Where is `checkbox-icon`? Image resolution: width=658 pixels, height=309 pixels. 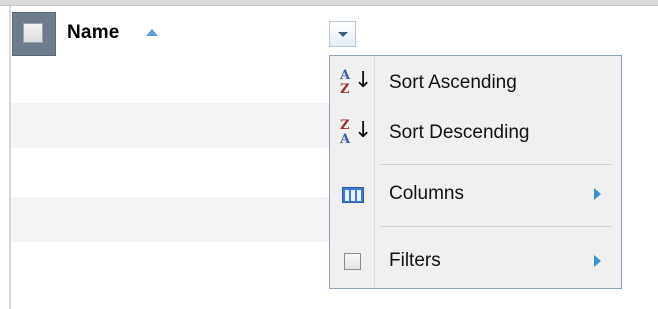 checkbox-icon is located at coordinates (33, 33).